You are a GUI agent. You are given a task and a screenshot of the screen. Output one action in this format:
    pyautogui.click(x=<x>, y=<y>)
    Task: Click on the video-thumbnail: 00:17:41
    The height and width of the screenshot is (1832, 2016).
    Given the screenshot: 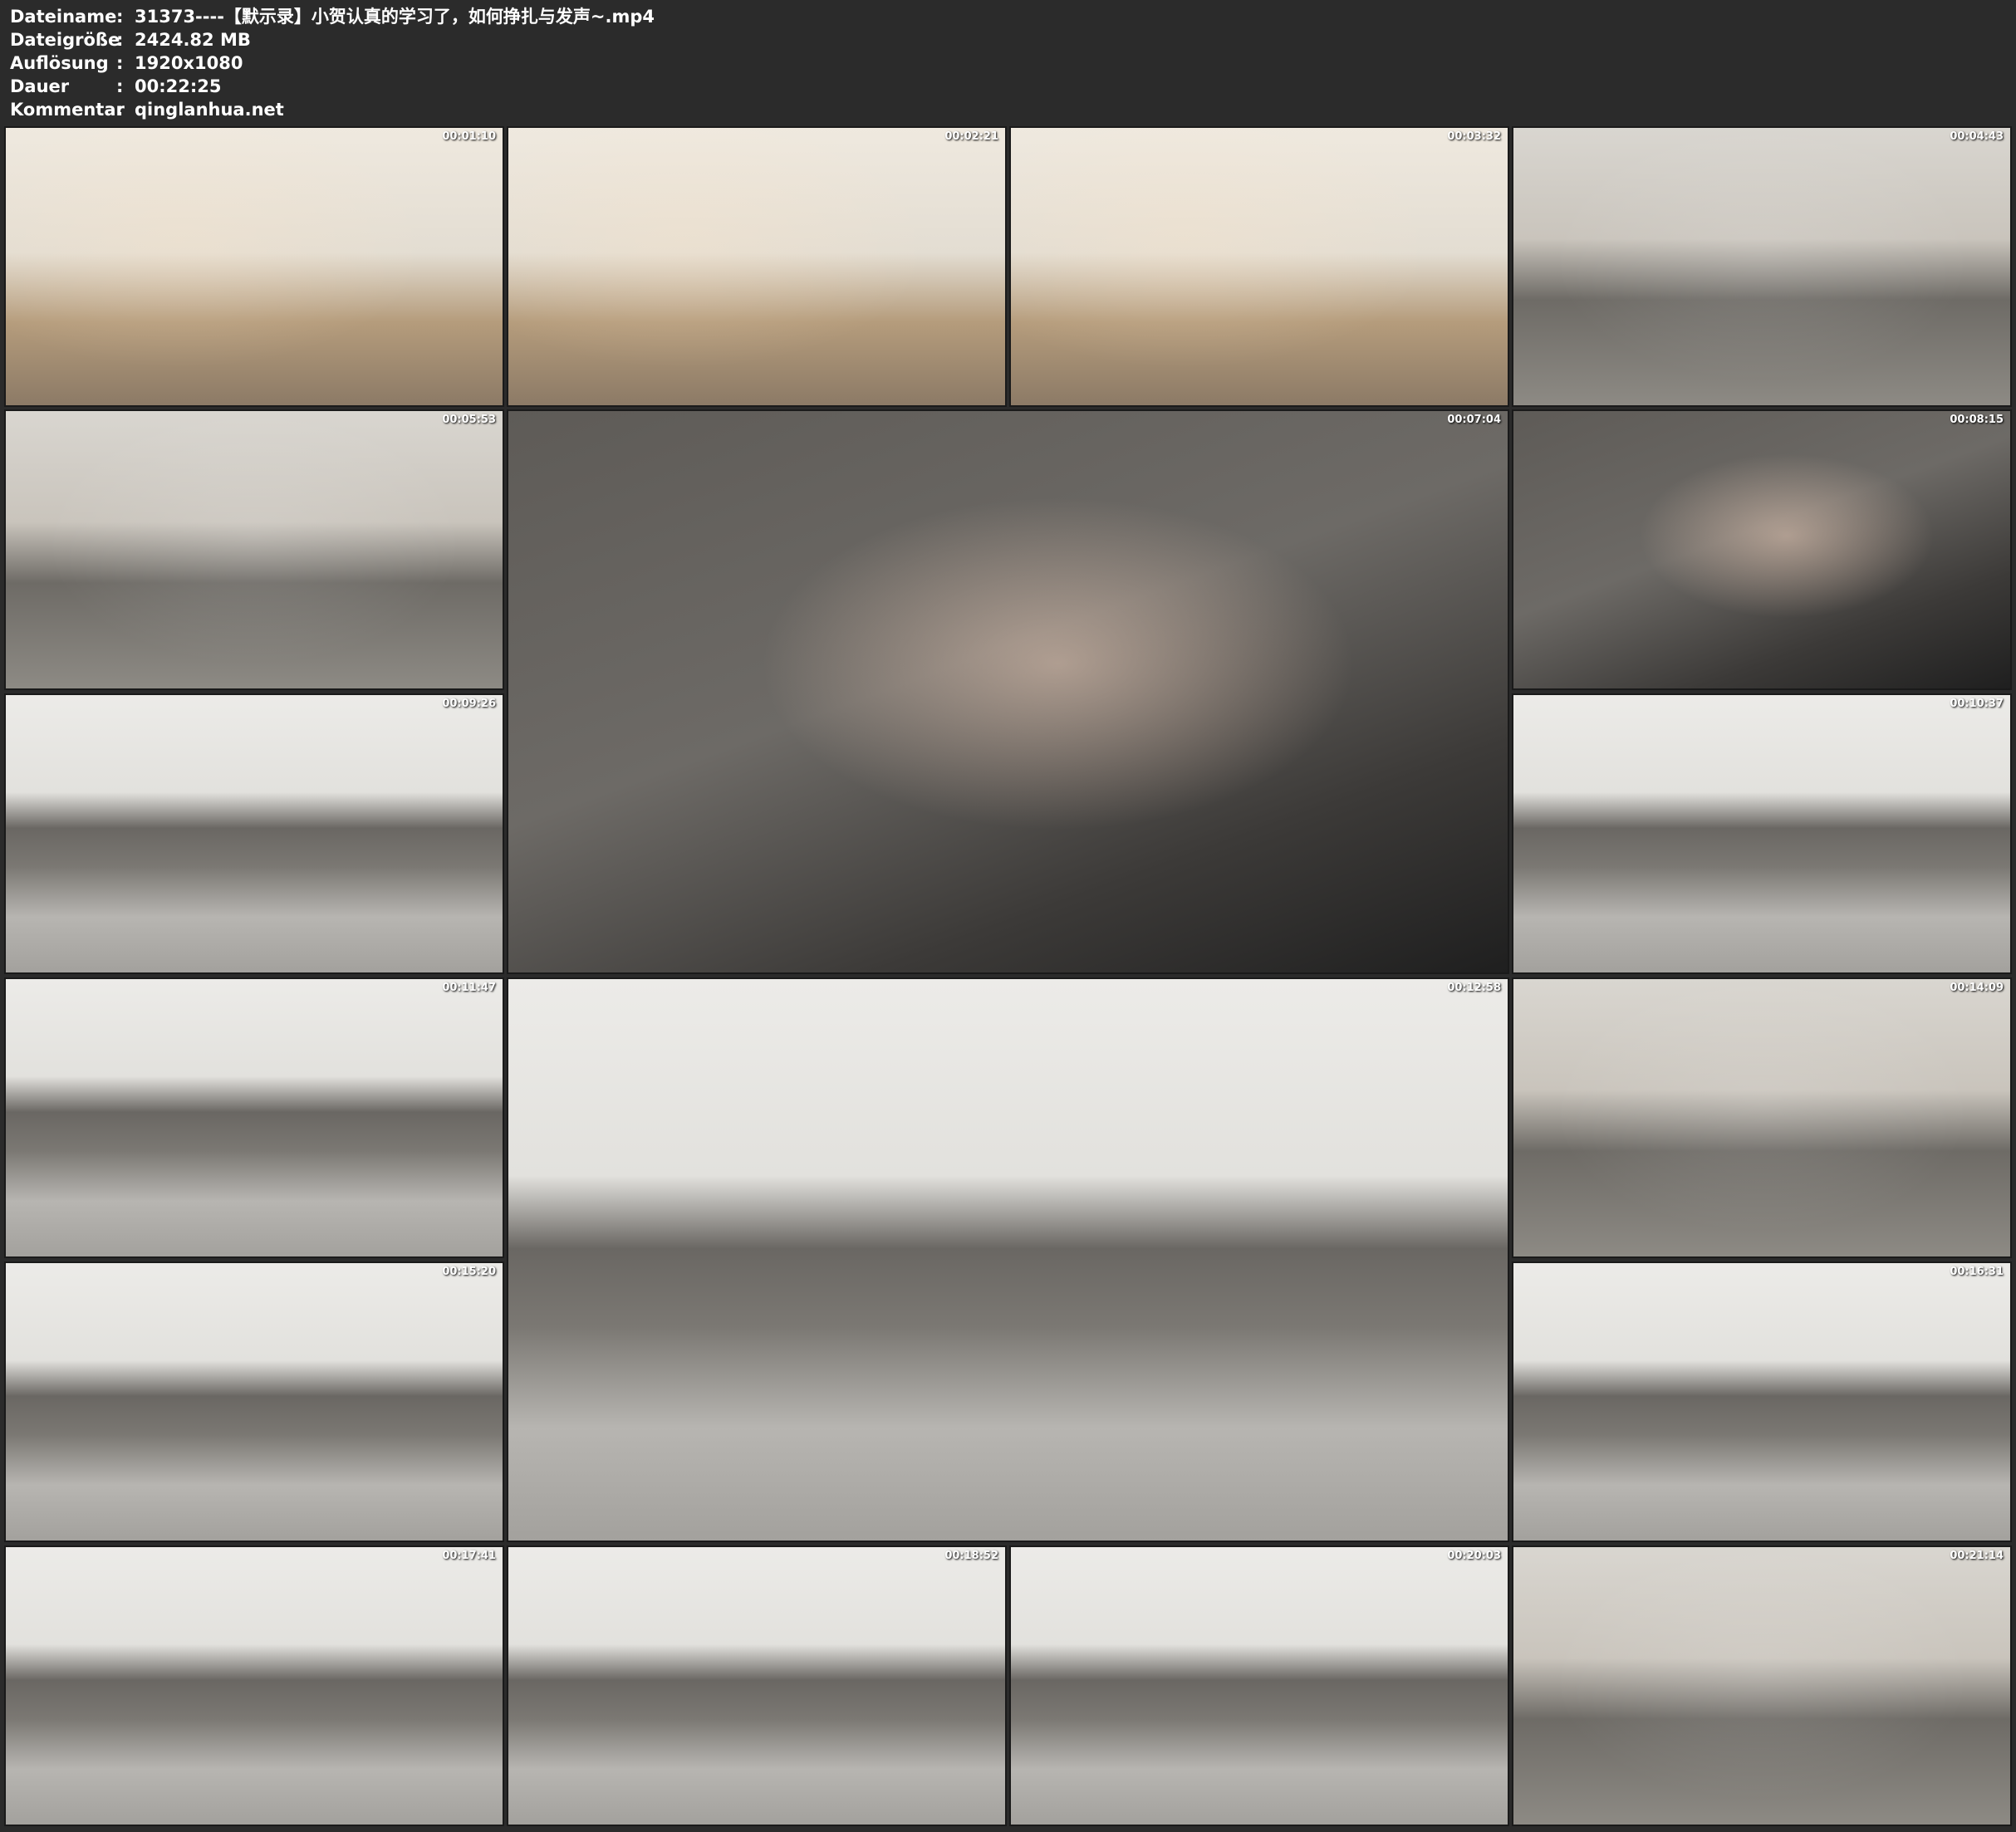 What is the action you would take?
    pyautogui.click(x=254, y=1685)
    